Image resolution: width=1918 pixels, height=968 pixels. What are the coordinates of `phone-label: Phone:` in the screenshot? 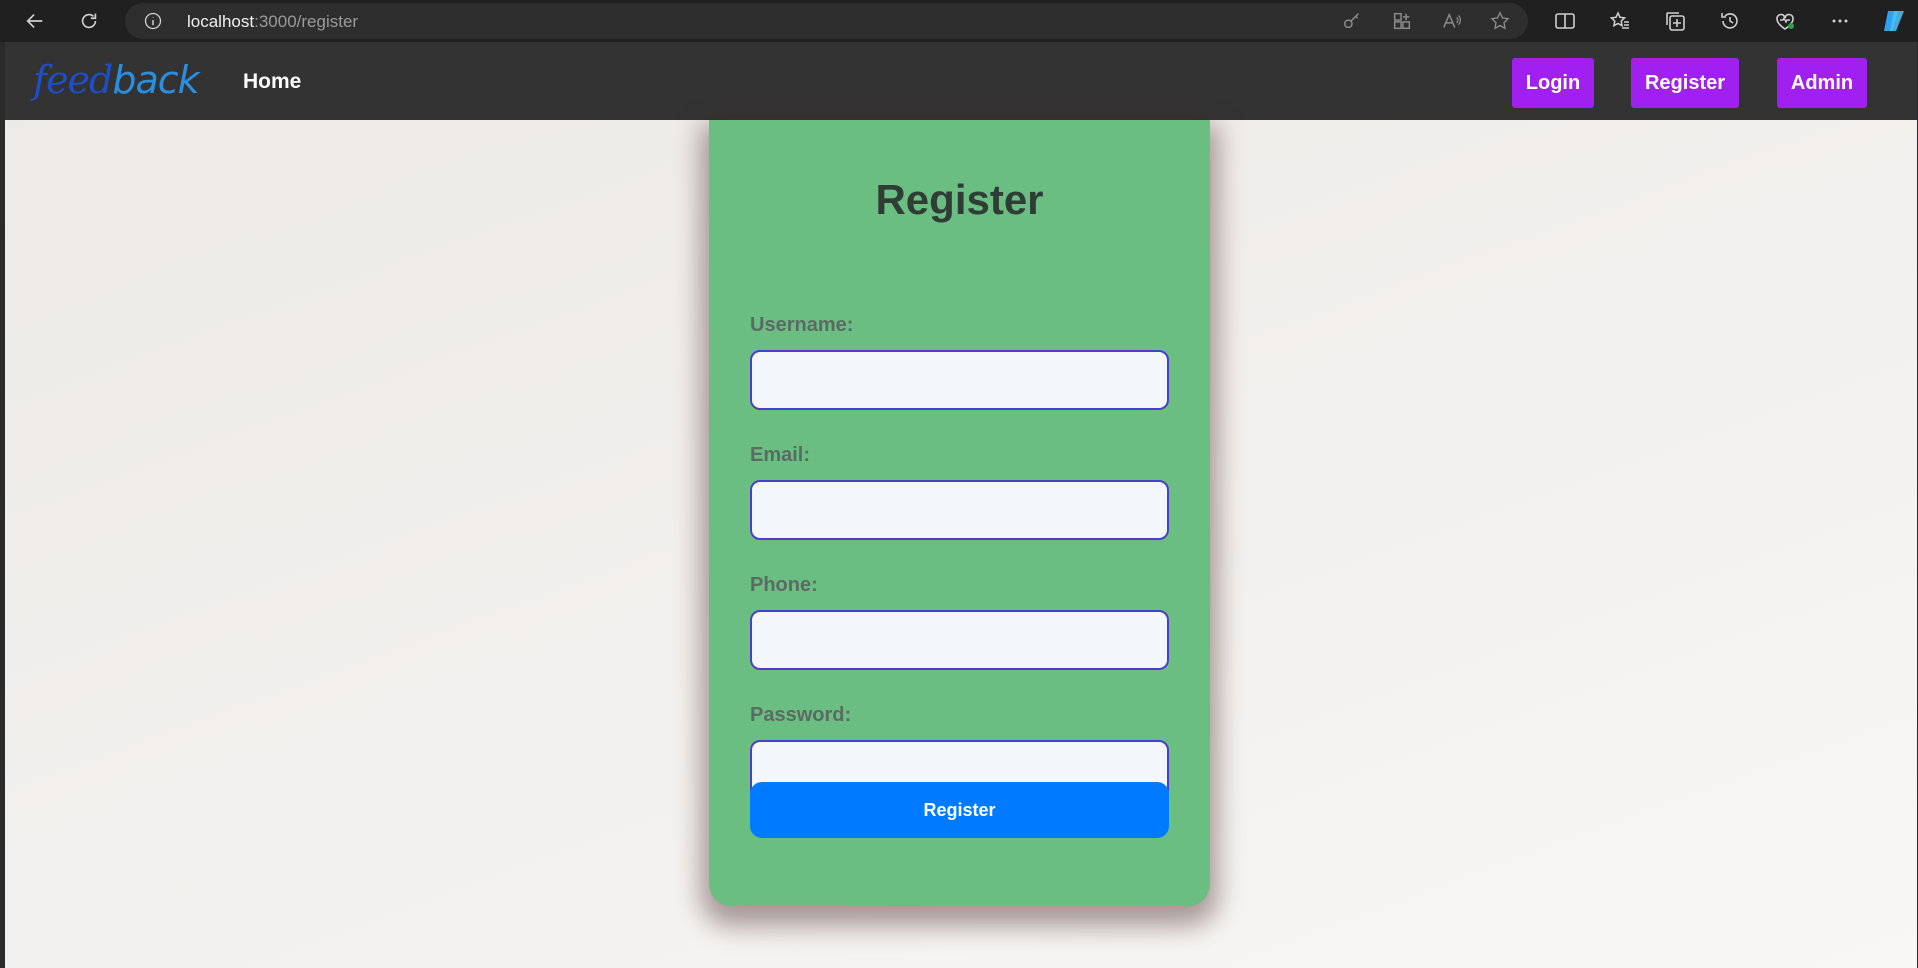 It's located at (784, 585).